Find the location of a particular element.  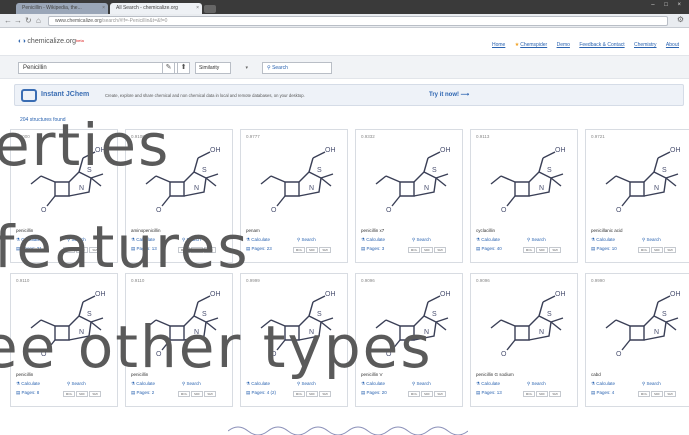

close-icon: × is located at coordinates (103, 8).